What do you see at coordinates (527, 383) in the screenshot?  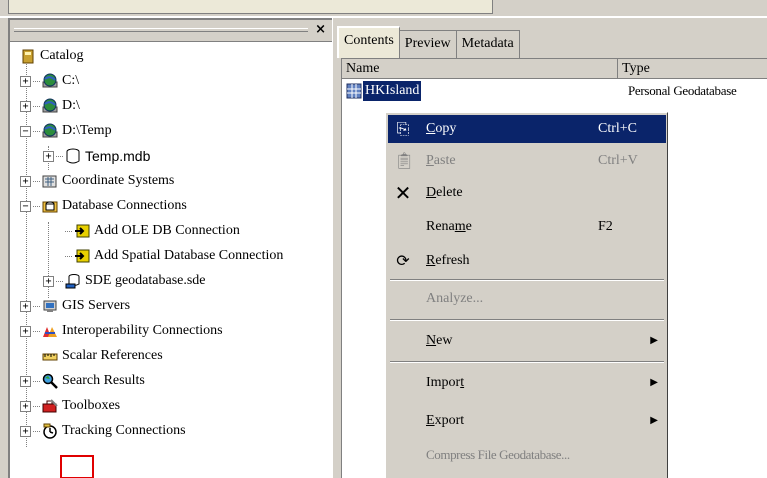 I see `menu-item-import: Import ▶` at bounding box center [527, 383].